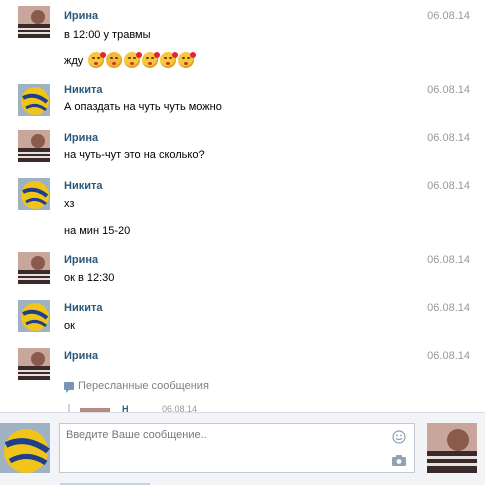 The width and height of the screenshot is (485, 485). Describe the element at coordinates (114, 60) in the screenshot. I see `angry-face-icon` at that location.